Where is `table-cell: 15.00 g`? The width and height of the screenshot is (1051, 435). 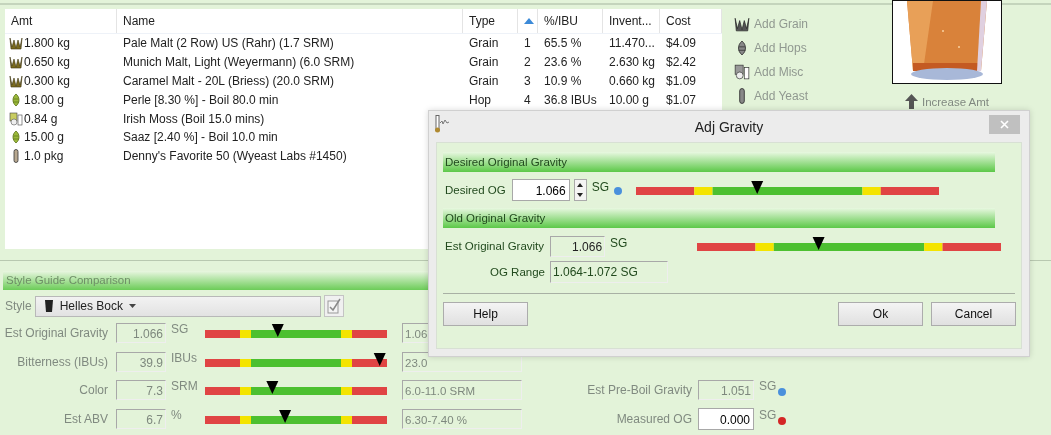 table-cell: 15.00 g is located at coordinates (44, 137).